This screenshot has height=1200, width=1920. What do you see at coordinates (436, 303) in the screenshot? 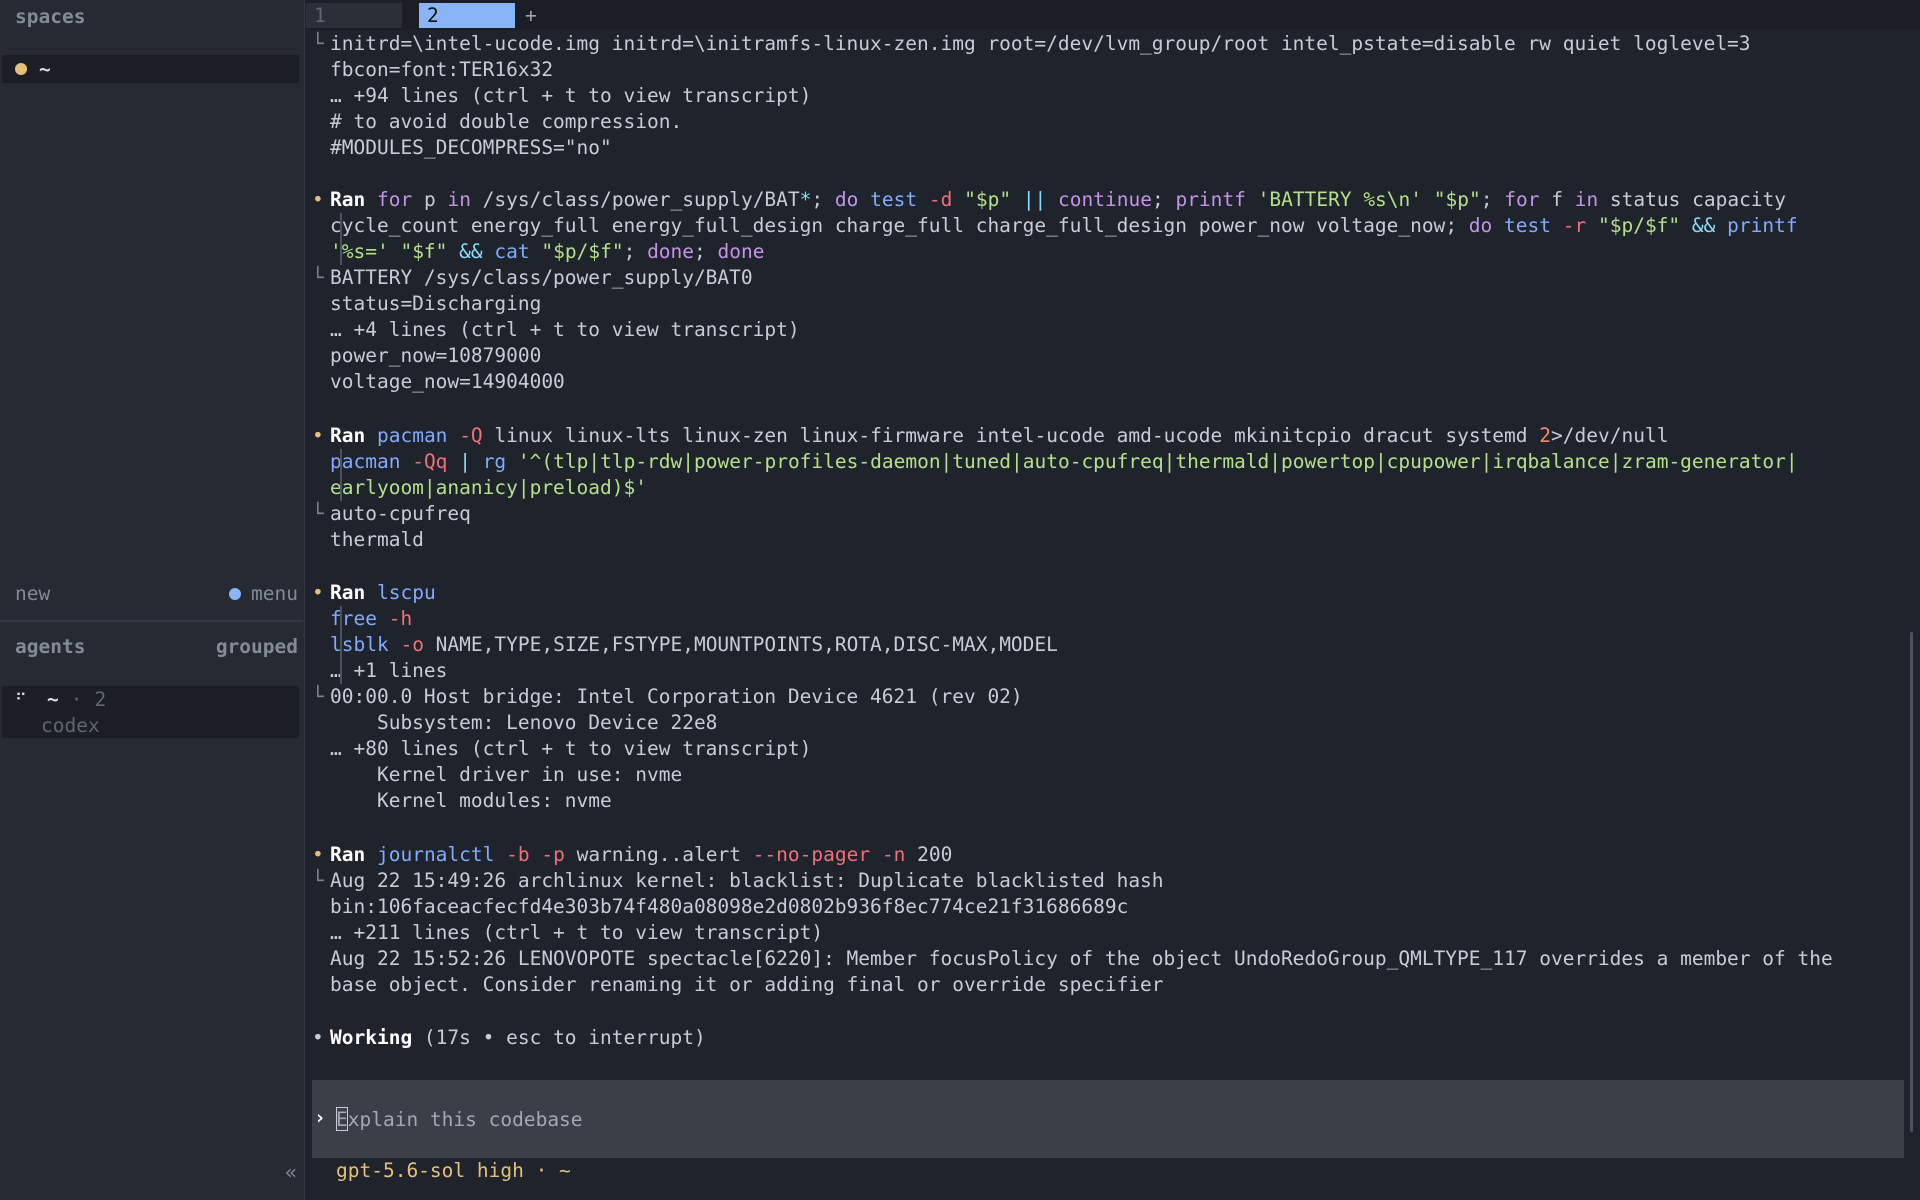
I see `output-line: status=Discharging` at bounding box center [436, 303].